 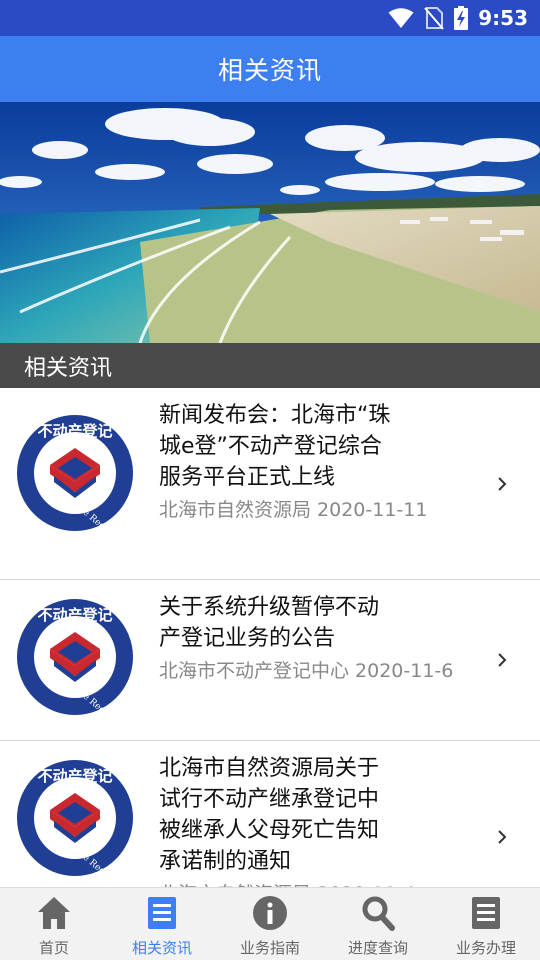 What do you see at coordinates (68, 368) in the screenshot?
I see `section-title: 相关资讯` at bounding box center [68, 368].